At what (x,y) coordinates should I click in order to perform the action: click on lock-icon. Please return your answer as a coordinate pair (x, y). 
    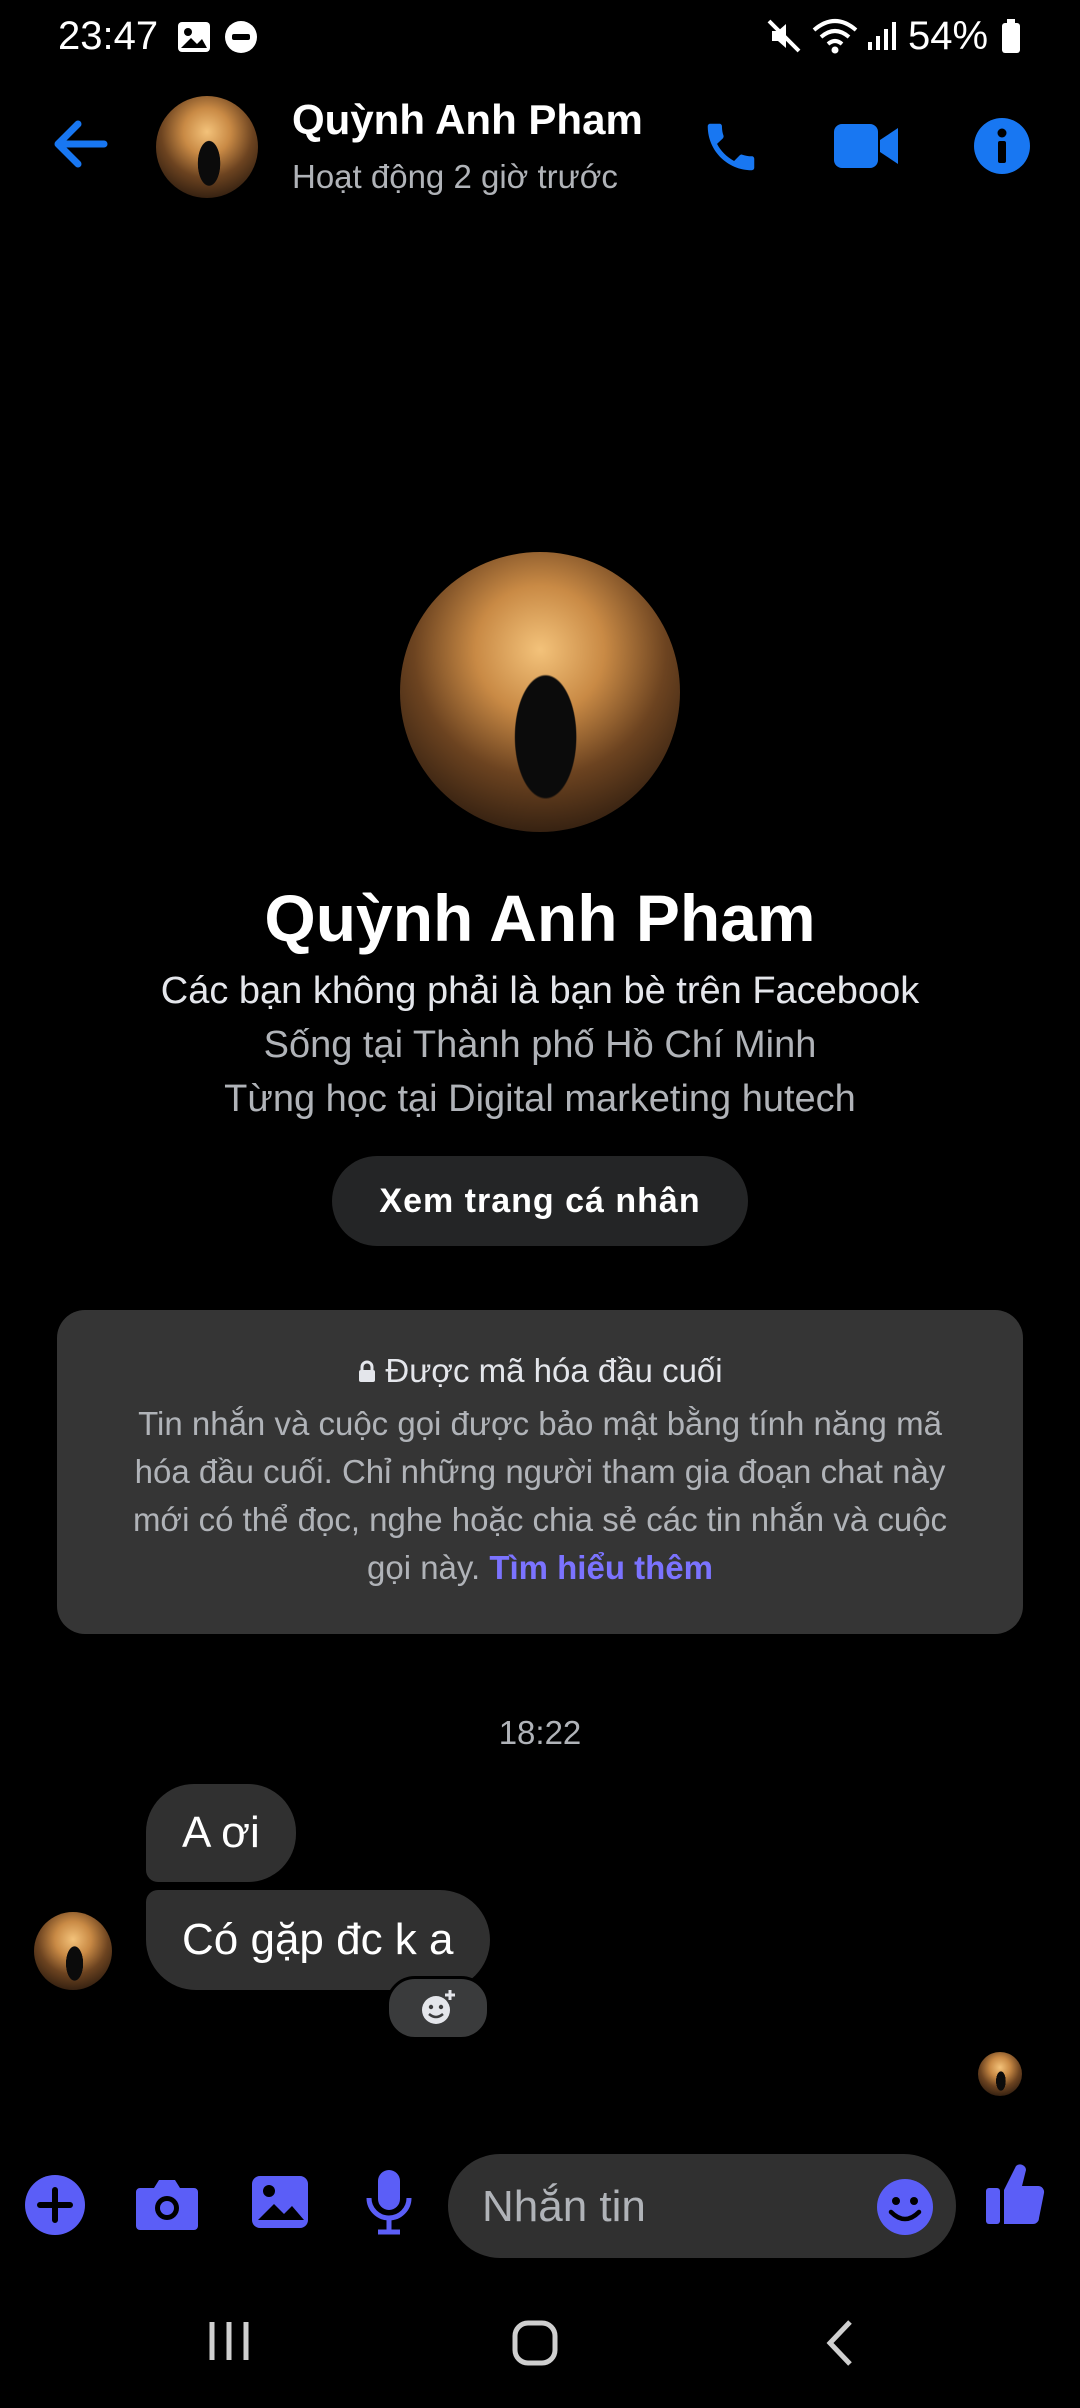
    Looking at the image, I should click on (367, 1371).